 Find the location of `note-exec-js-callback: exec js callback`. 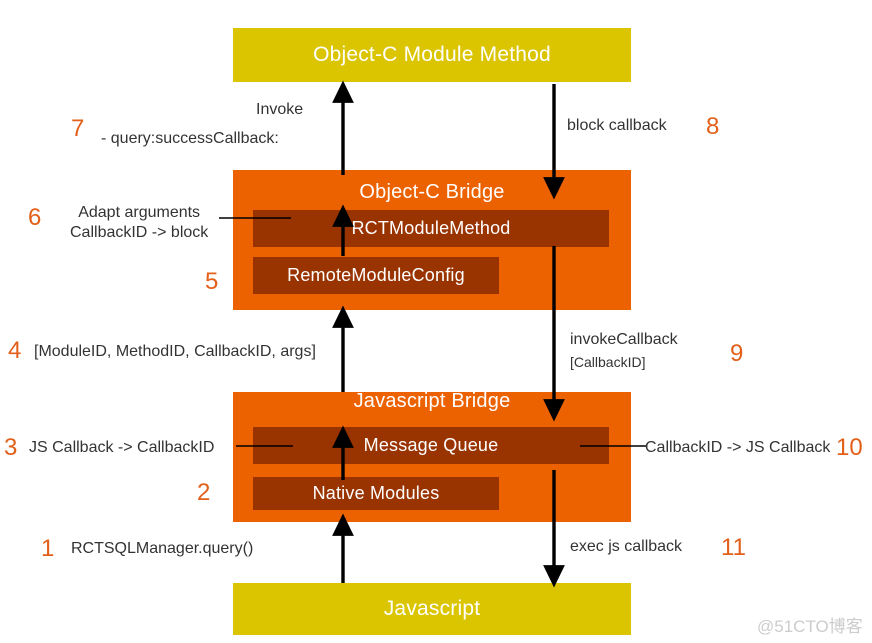

note-exec-js-callback: exec js callback is located at coordinates (626, 546).